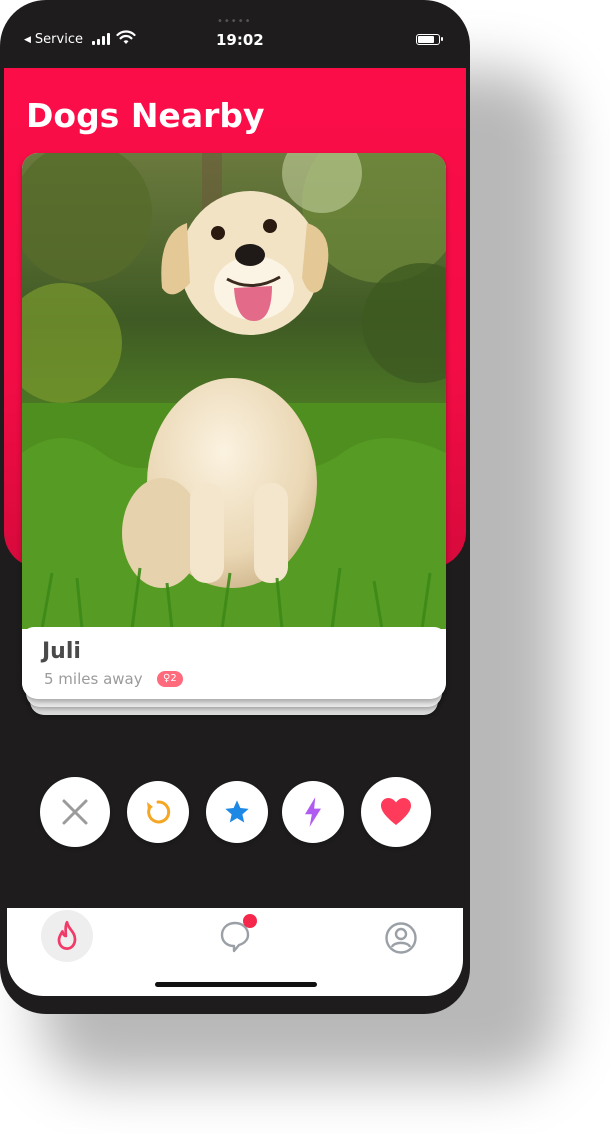  I want to click on tab-profile, so click(401, 938).